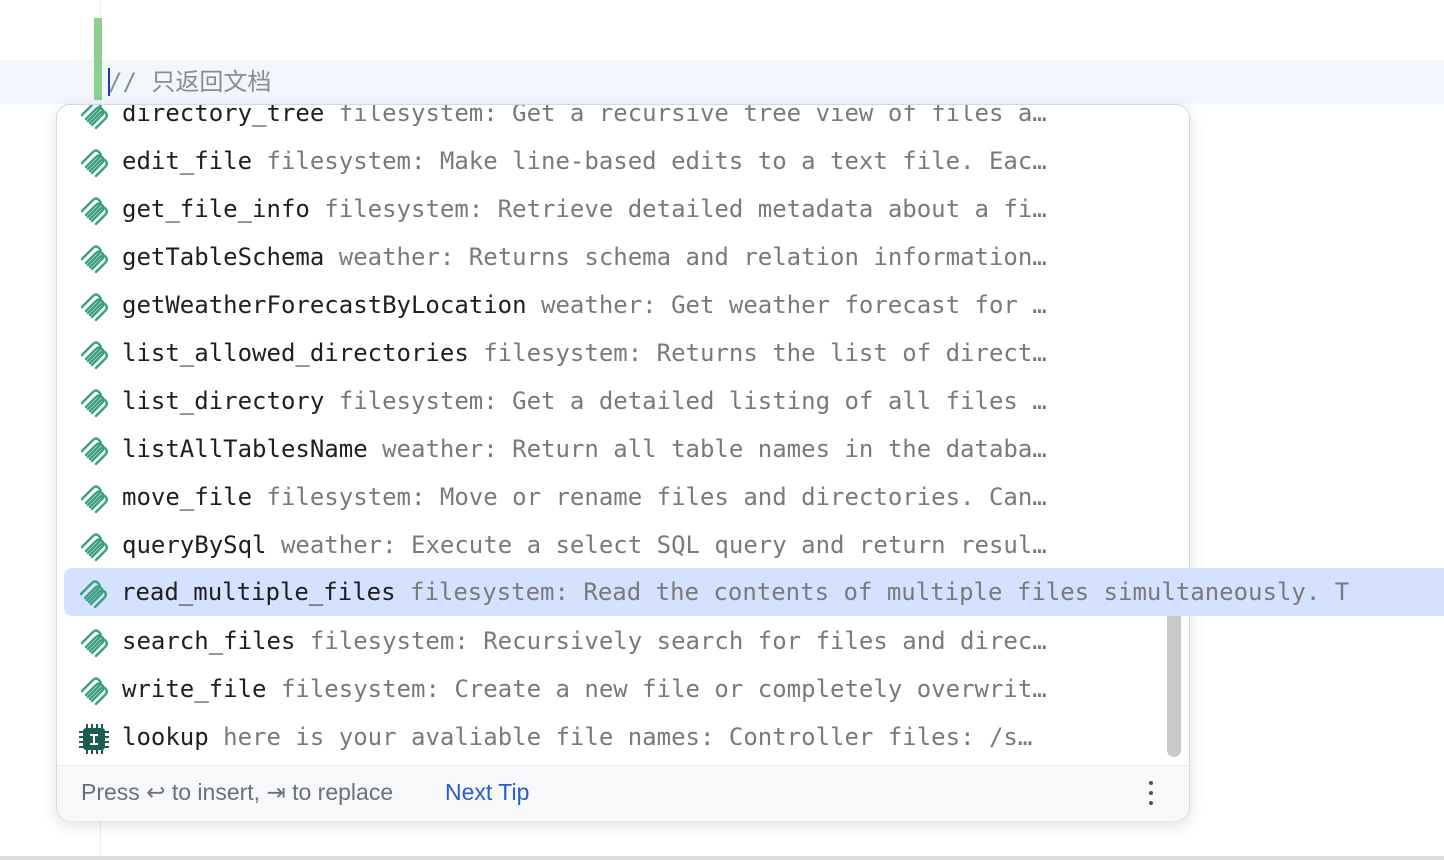 Image resolution: width=1444 pixels, height=860 pixels. What do you see at coordinates (189, 82) in the screenshot?
I see `code-comment-line: // 只返回文档` at bounding box center [189, 82].